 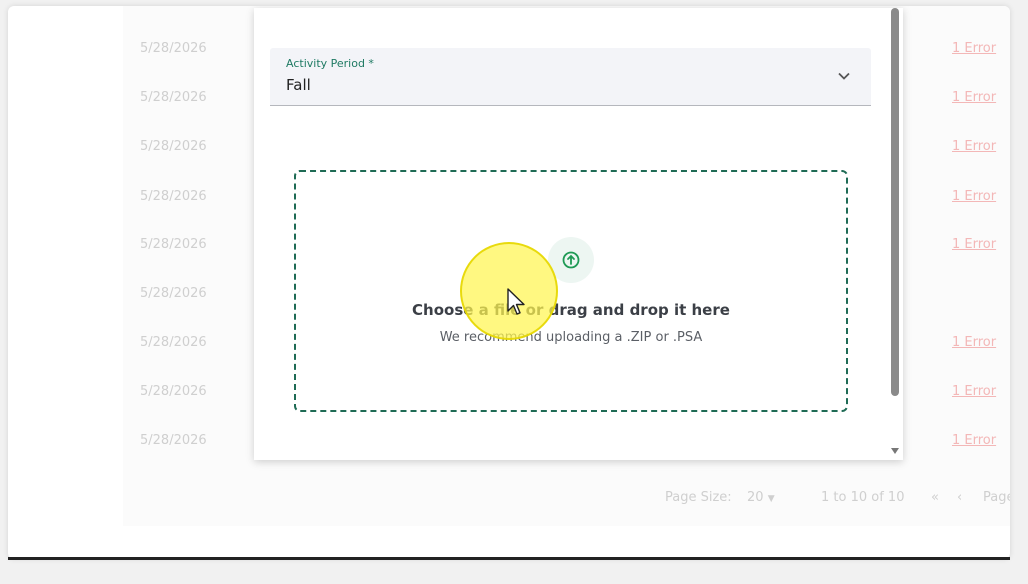 I want to click on page-size-select: 20 ▼, so click(x=761, y=497).